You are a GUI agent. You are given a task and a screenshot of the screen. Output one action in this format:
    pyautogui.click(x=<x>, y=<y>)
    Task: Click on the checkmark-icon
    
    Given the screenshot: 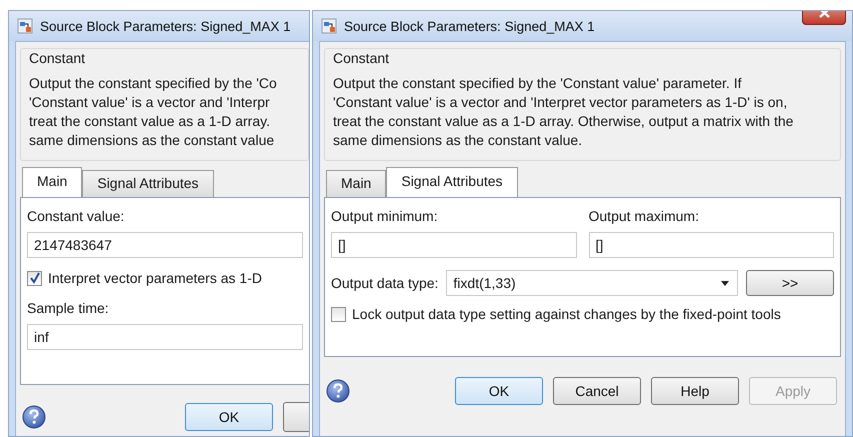 What is the action you would take?
    pyautogui.click(x=34, y=278)
    